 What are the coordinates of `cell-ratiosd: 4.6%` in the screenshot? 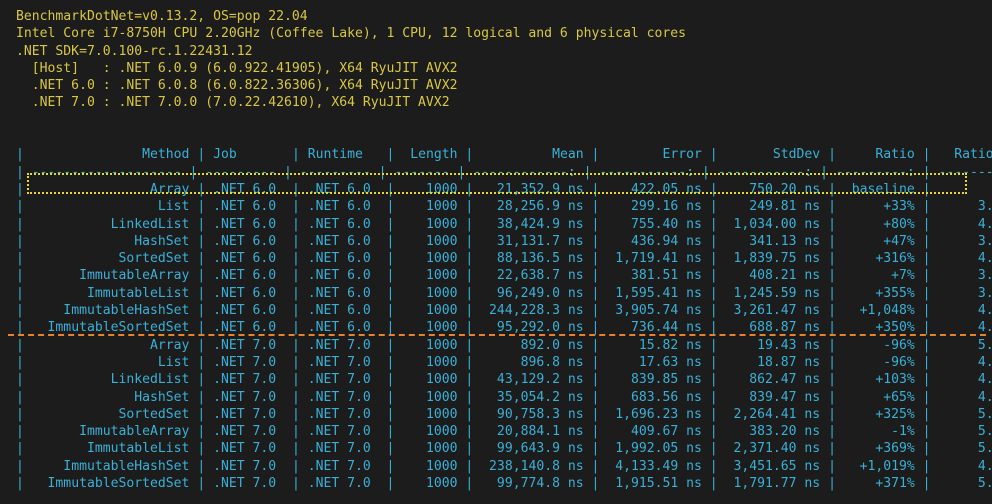 It's located at (984, 311).